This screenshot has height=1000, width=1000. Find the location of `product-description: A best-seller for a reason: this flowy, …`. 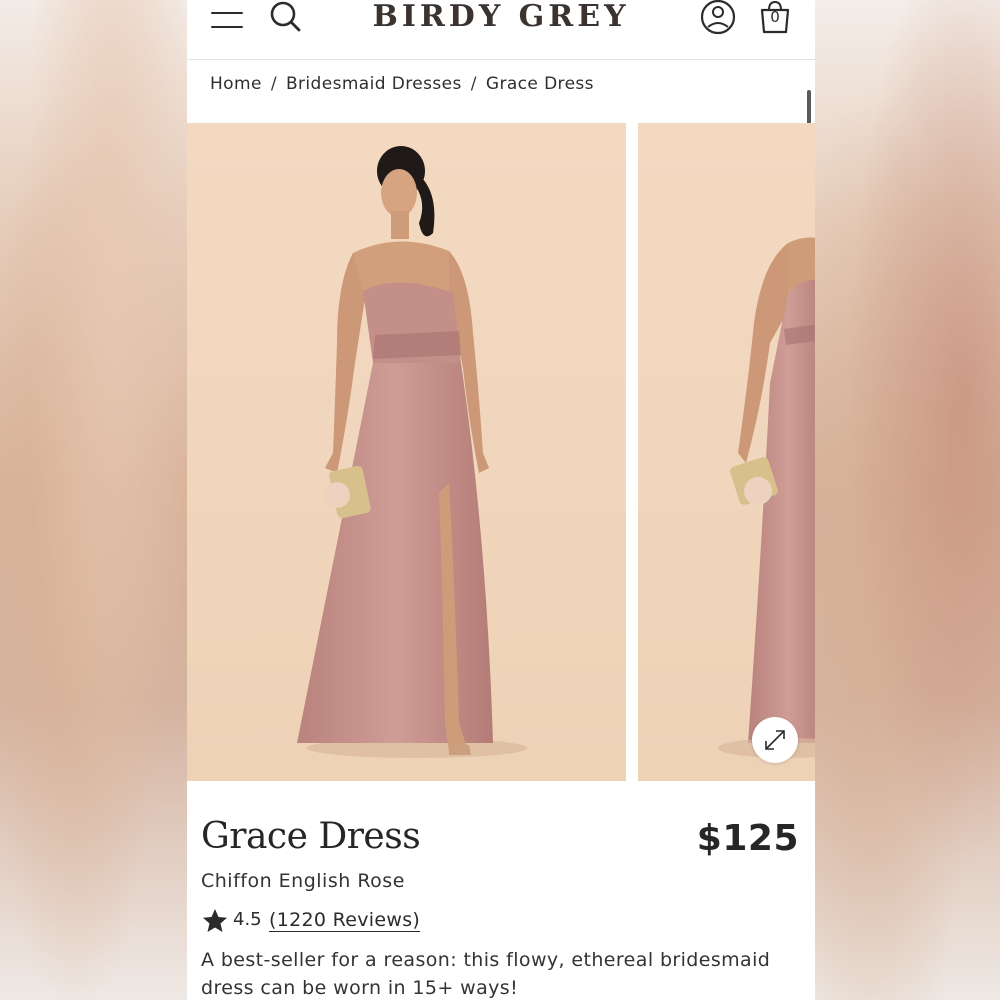

product-description: A best-seller for a reason: this flowy, … is located at coordinates (486, 974).